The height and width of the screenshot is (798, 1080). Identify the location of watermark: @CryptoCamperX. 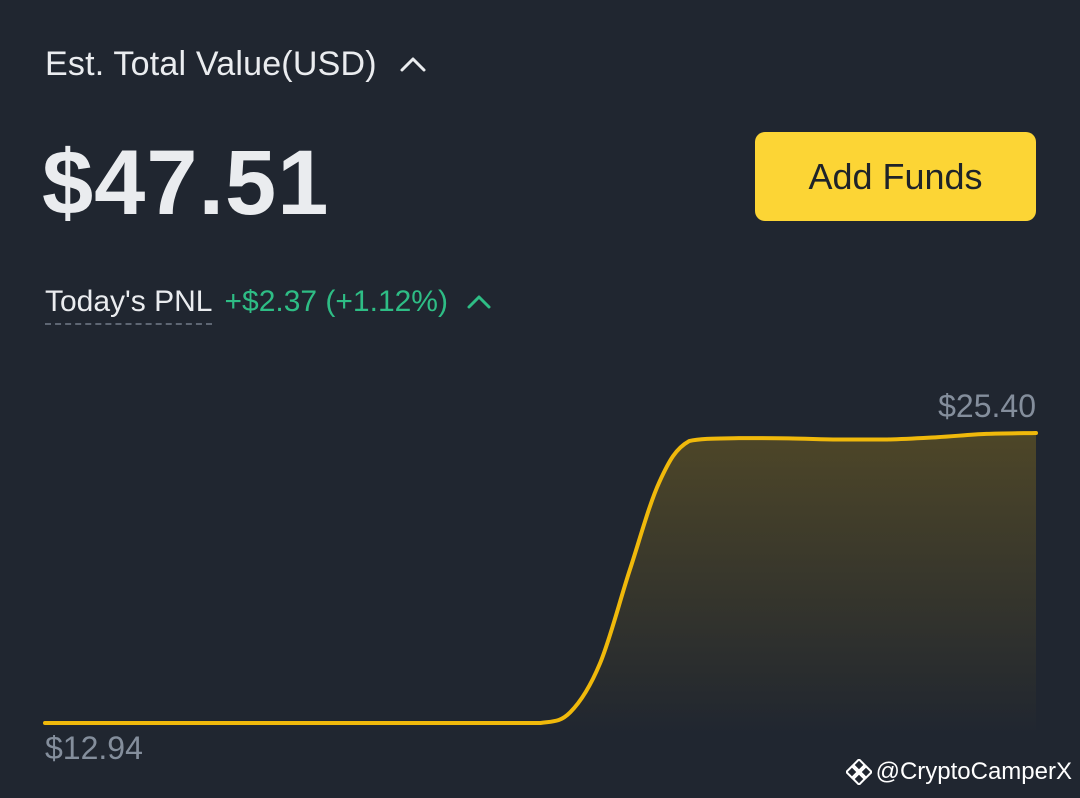
(958, 772).